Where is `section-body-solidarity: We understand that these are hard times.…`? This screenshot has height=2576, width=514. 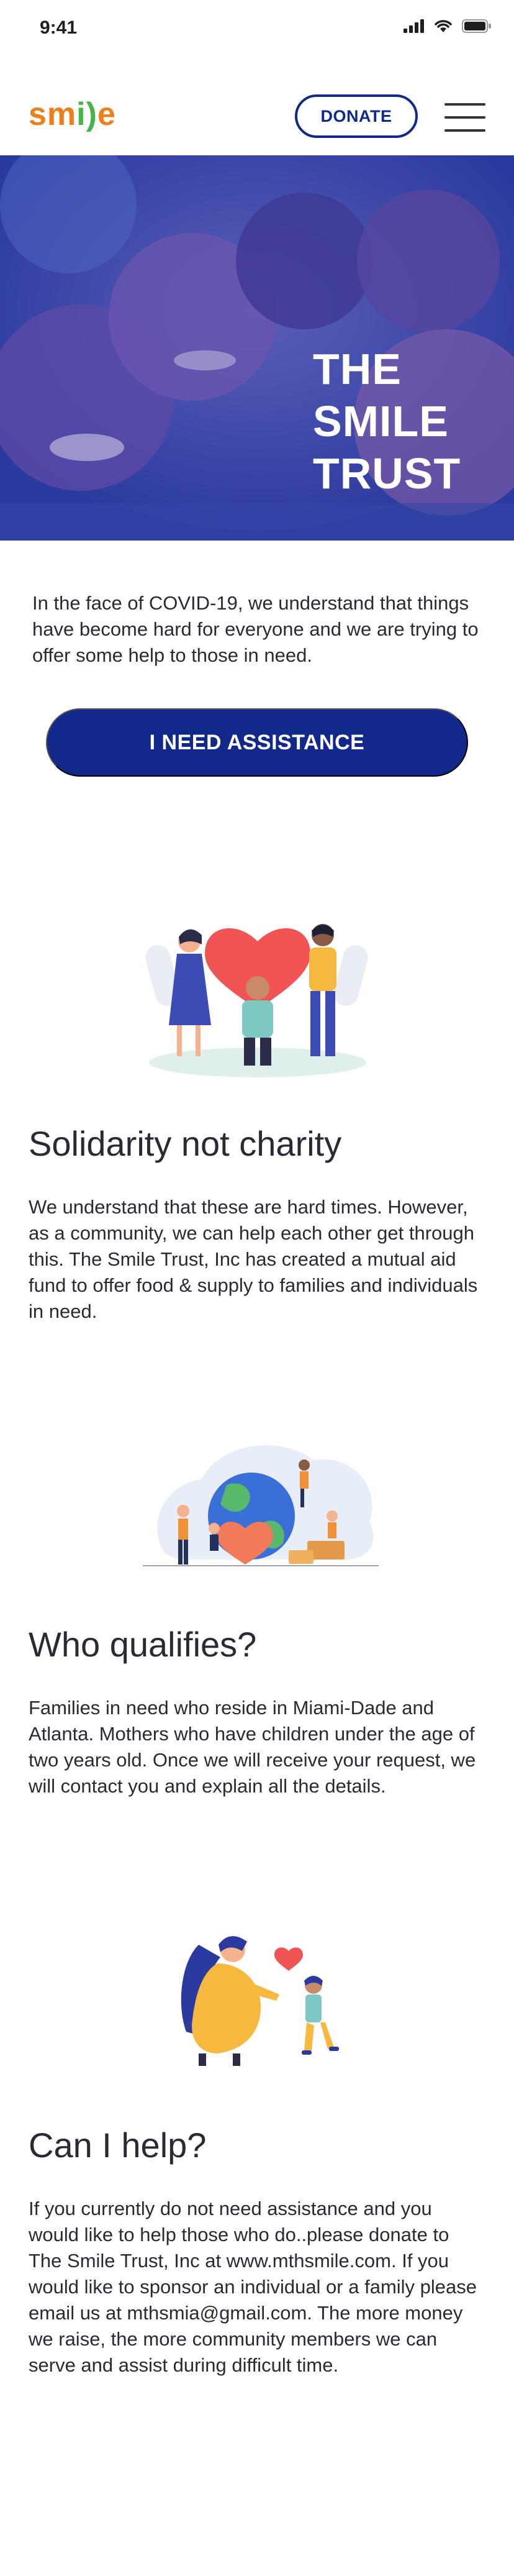 section-body-solidarity: We understand that these are hard times.… is located at coordinates (253, 1259).